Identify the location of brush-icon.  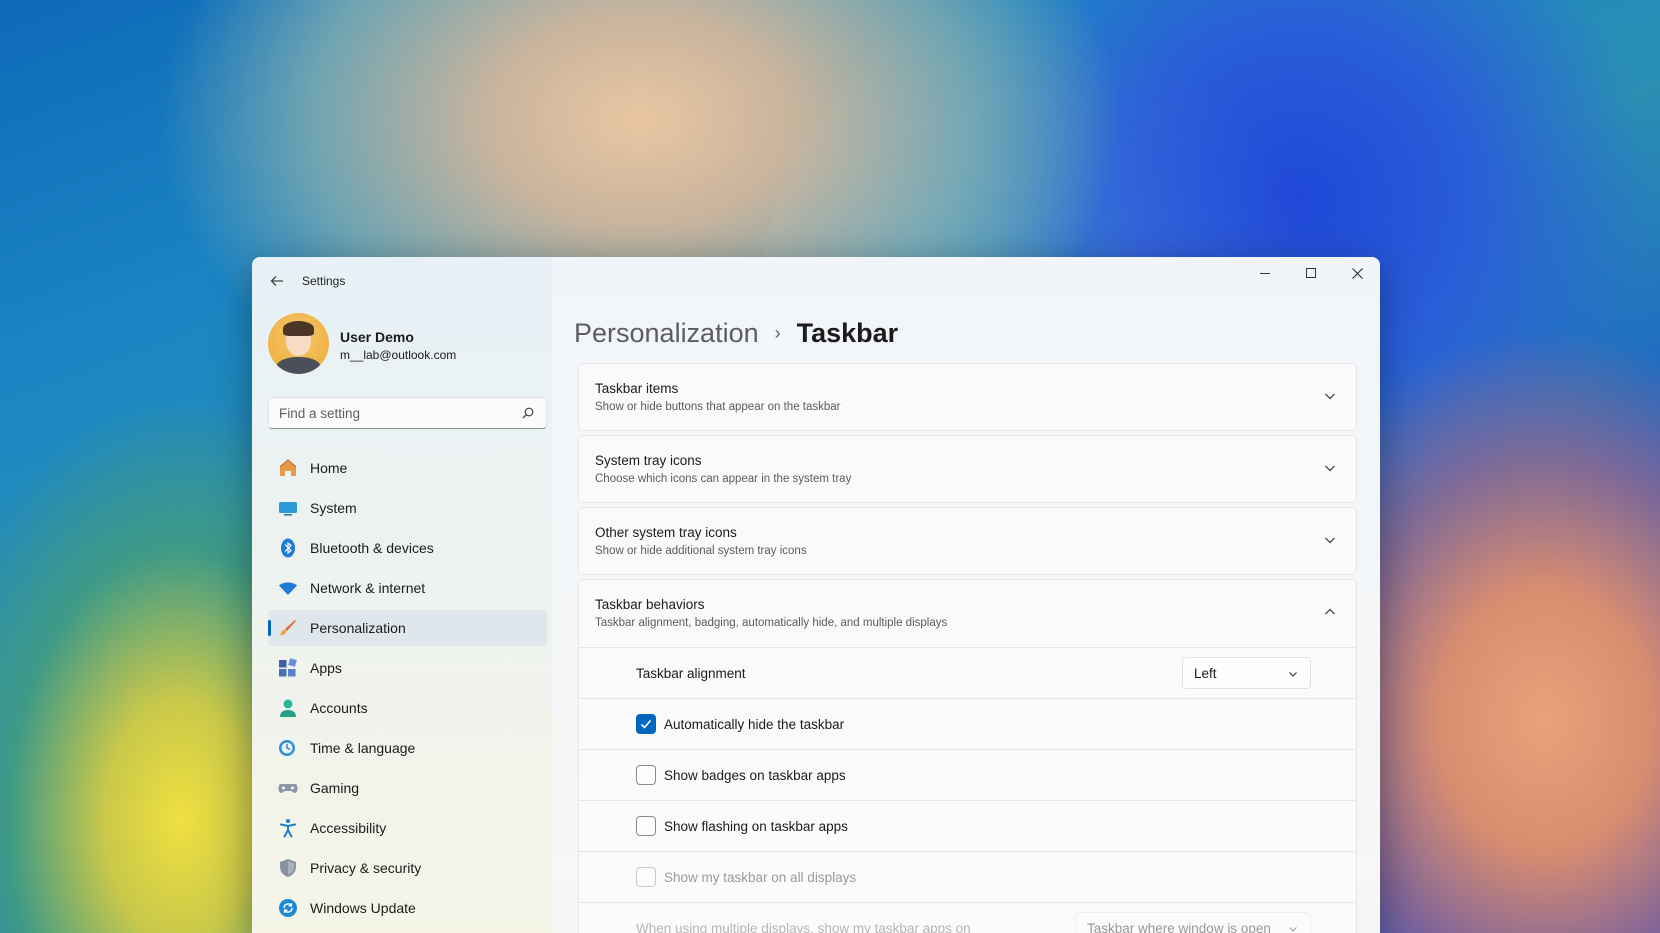
(288, 628).